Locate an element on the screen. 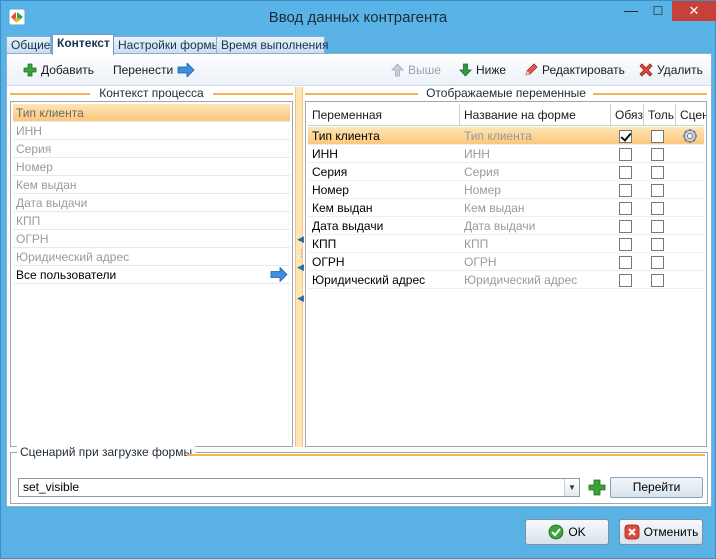 The width and height of the screenshot is (716, 559). cell-form-name: Дата выдачи is located at coordinates (535, 226).